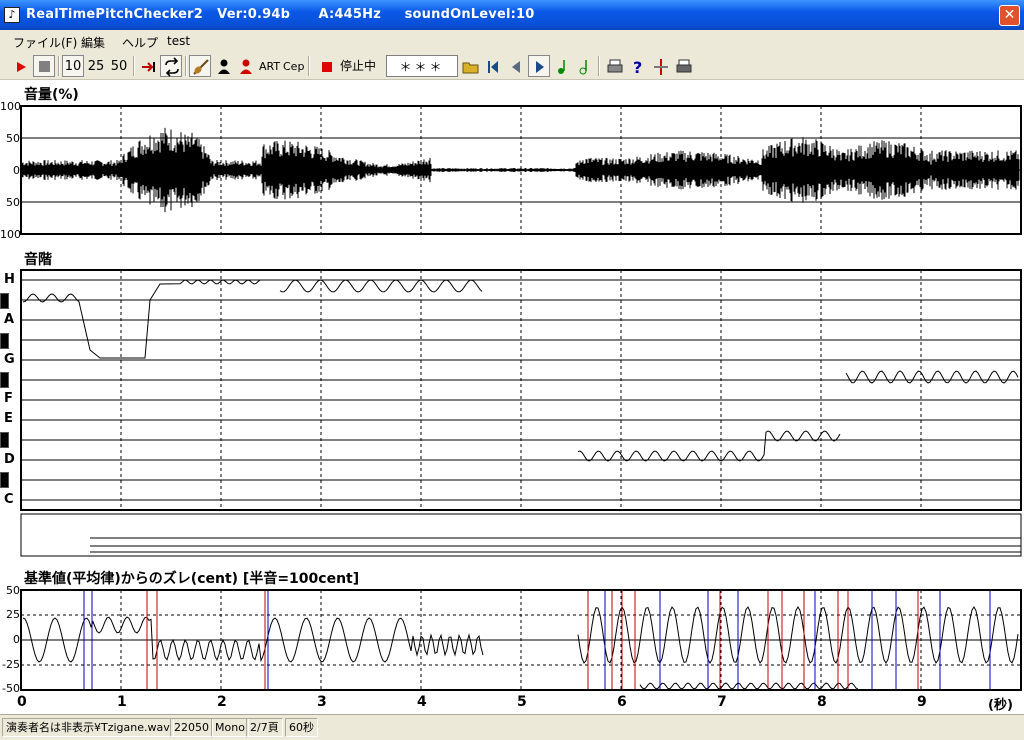 The height and width of the screenshot is (740, 1024). I want to click on status-page: 2/7頁, so click(264, 727).